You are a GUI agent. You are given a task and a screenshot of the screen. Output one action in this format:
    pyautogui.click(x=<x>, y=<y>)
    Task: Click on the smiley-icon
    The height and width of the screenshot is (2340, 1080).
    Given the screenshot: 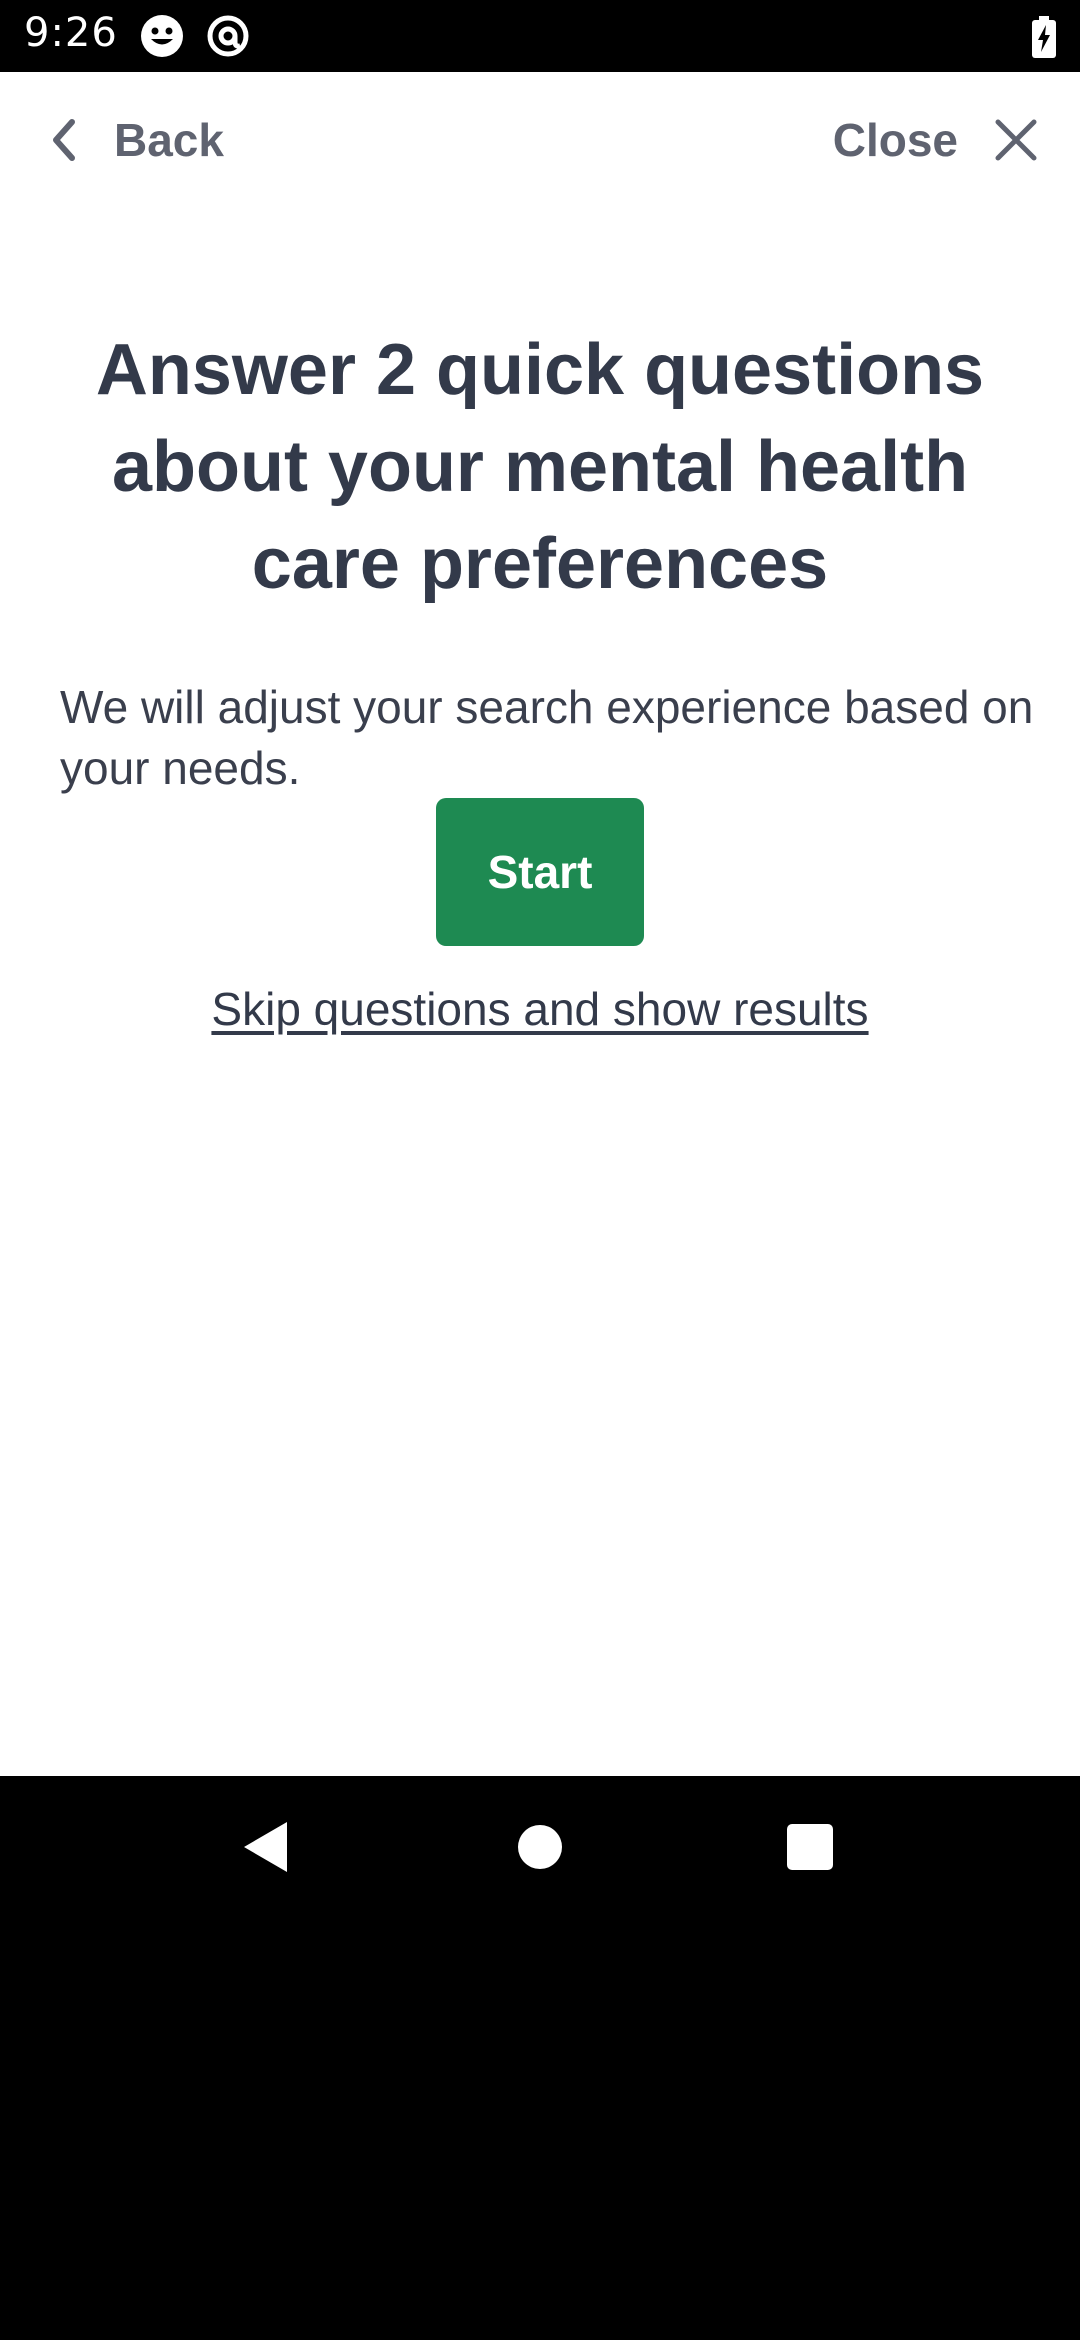 What is the action you would take?
    pyautogui.click(x=162, y=36)
    